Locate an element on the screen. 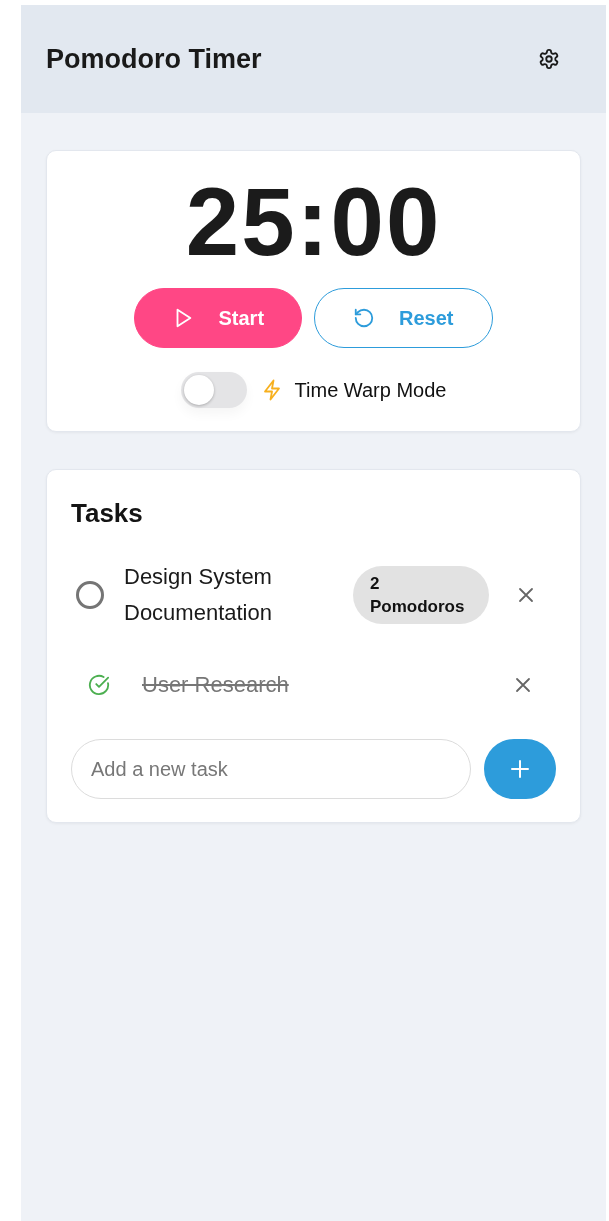 The height and width of the screenshot is (1221, 609). plus-icon is located at coordinates (520, 769).